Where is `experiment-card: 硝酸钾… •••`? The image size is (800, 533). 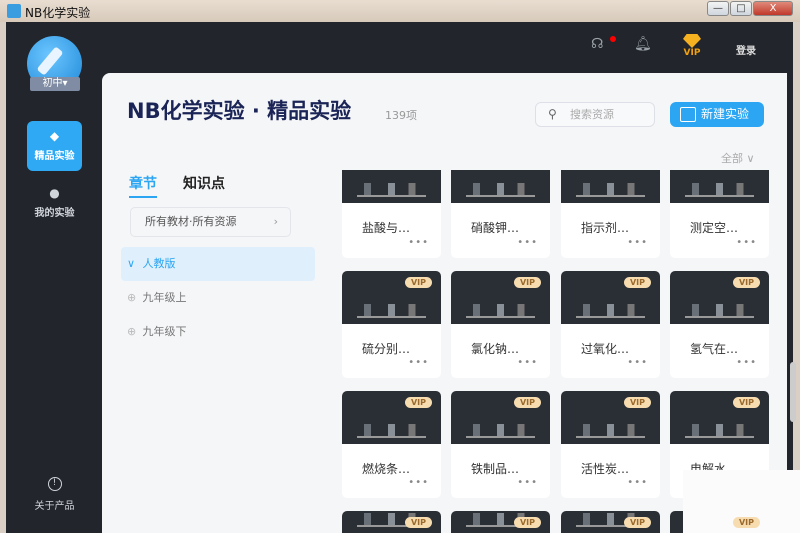 experiment-card: 硝酸钾… ••• is located at coordinates (500, 214).